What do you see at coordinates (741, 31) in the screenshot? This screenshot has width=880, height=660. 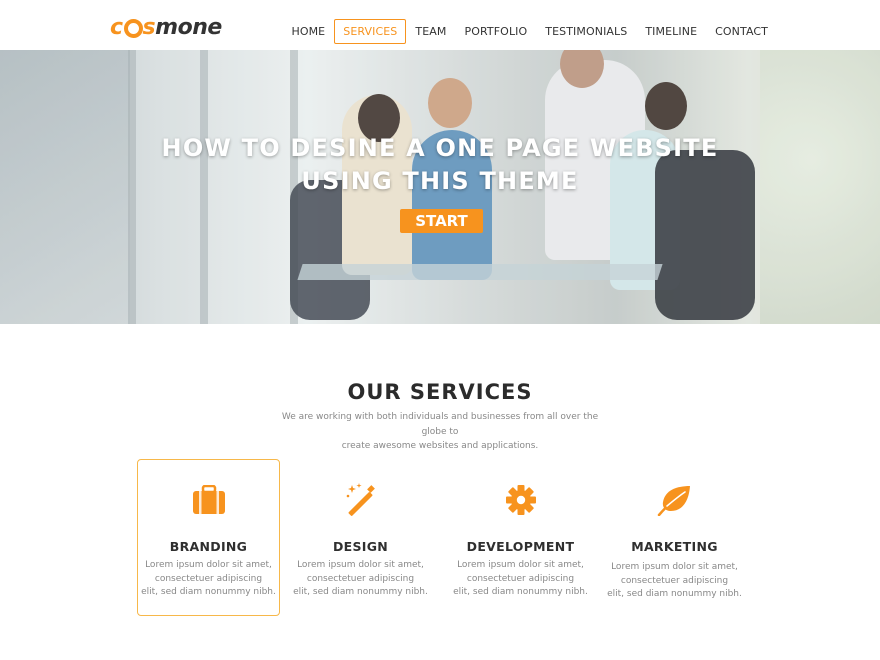 I see `nav-contact: CONTACT` at bounding box center [741, 31].